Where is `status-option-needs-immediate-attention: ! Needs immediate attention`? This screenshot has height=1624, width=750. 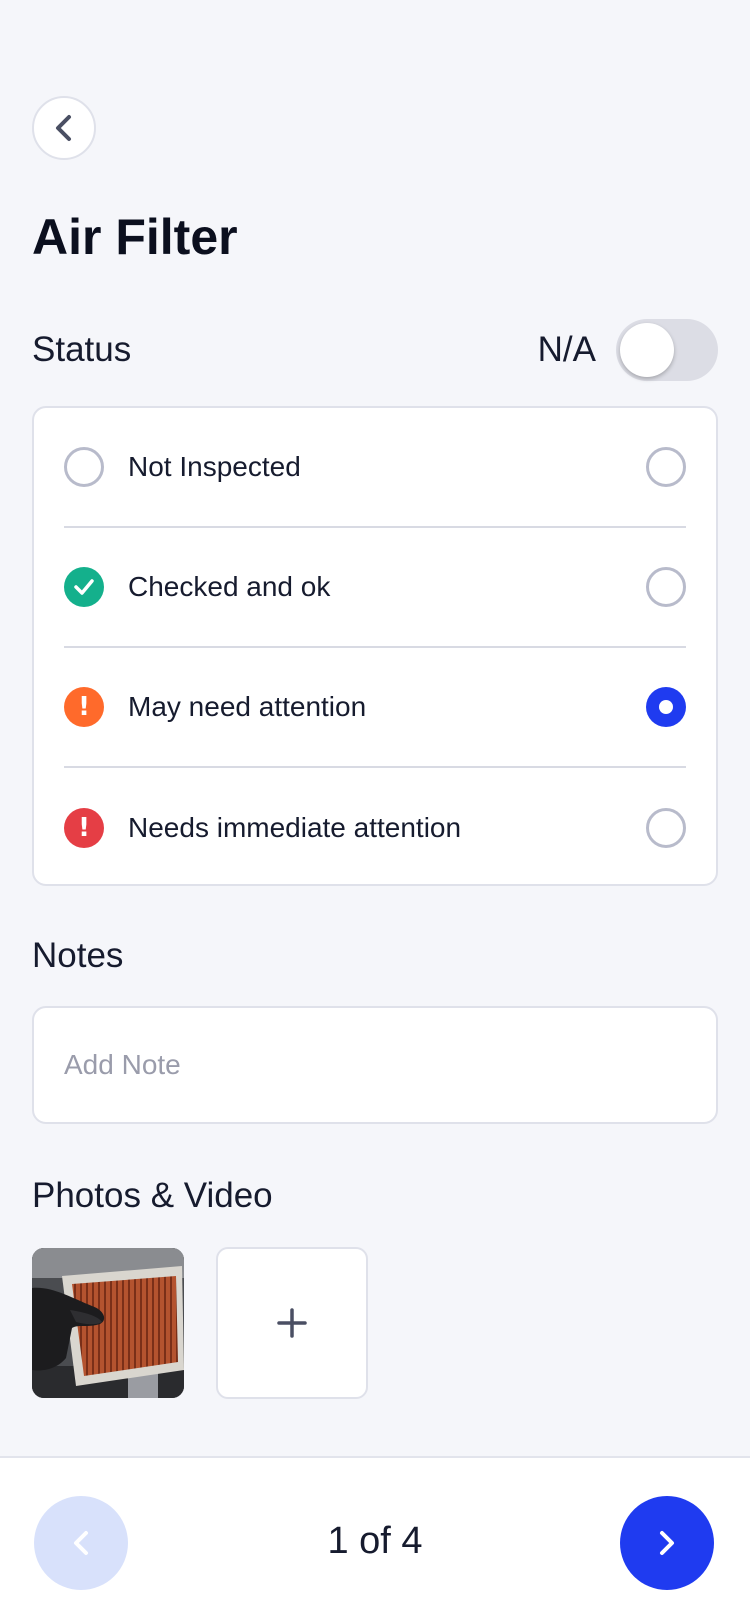
status-option-needs-immediate-attention: ! Needs immediate attention is located at coordinates (375, 828).